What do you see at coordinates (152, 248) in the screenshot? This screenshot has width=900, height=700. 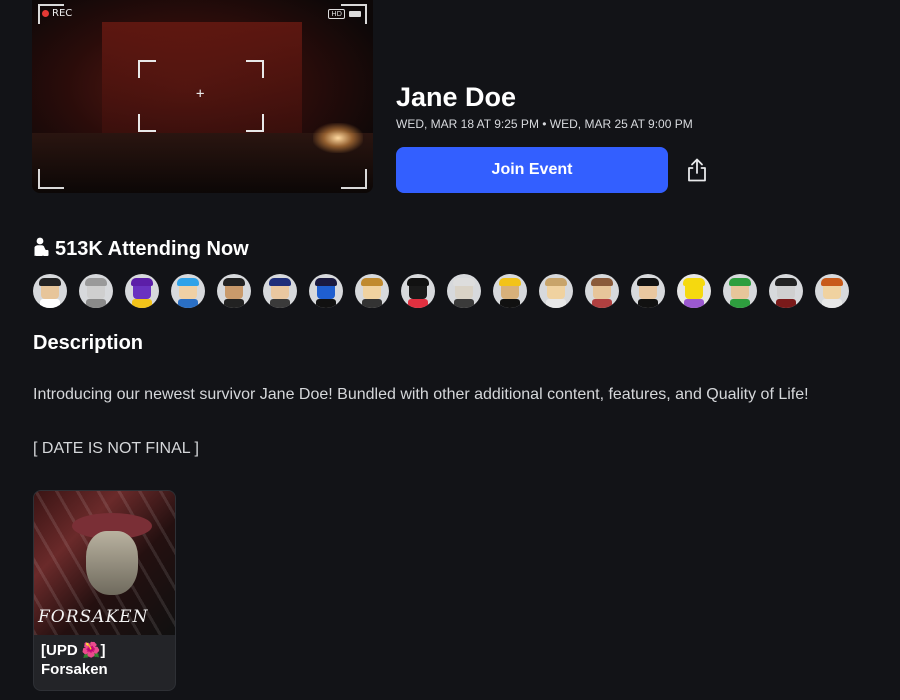 I see `attending-label: 513K Attending Now` at bounding box center [152, 248].